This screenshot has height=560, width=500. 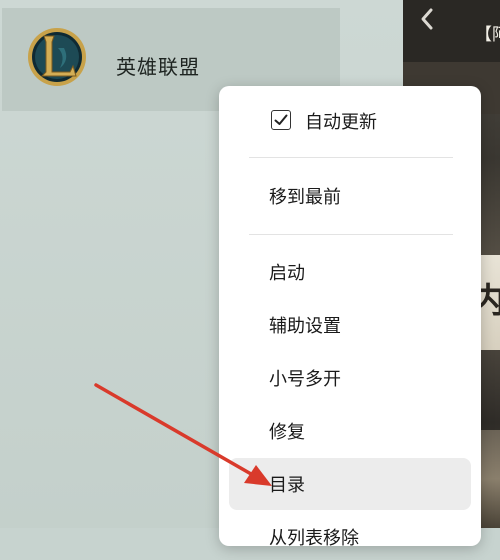 I want to click on menu-item-move-to-front: 移到最前, so click(x=350, y=196).